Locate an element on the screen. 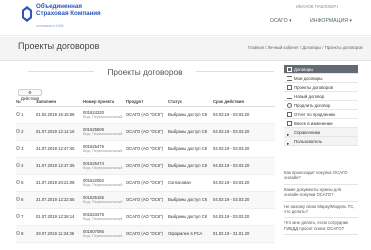 Image resolution: width=371 pixels, height=250 pixels. col-filled: Заполнен is located at coordinates (59, 102).